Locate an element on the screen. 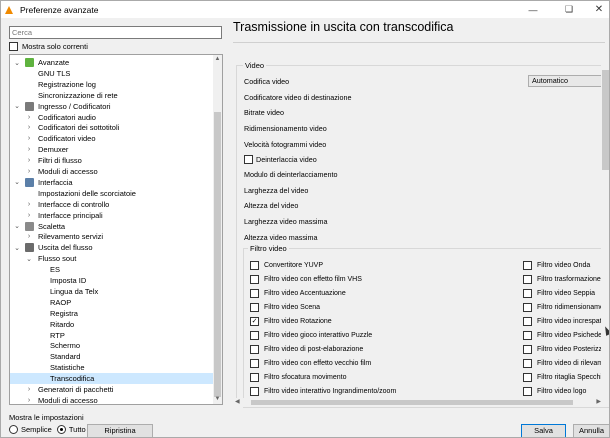  minimize-icon: — is located at coordinates (533, 9).